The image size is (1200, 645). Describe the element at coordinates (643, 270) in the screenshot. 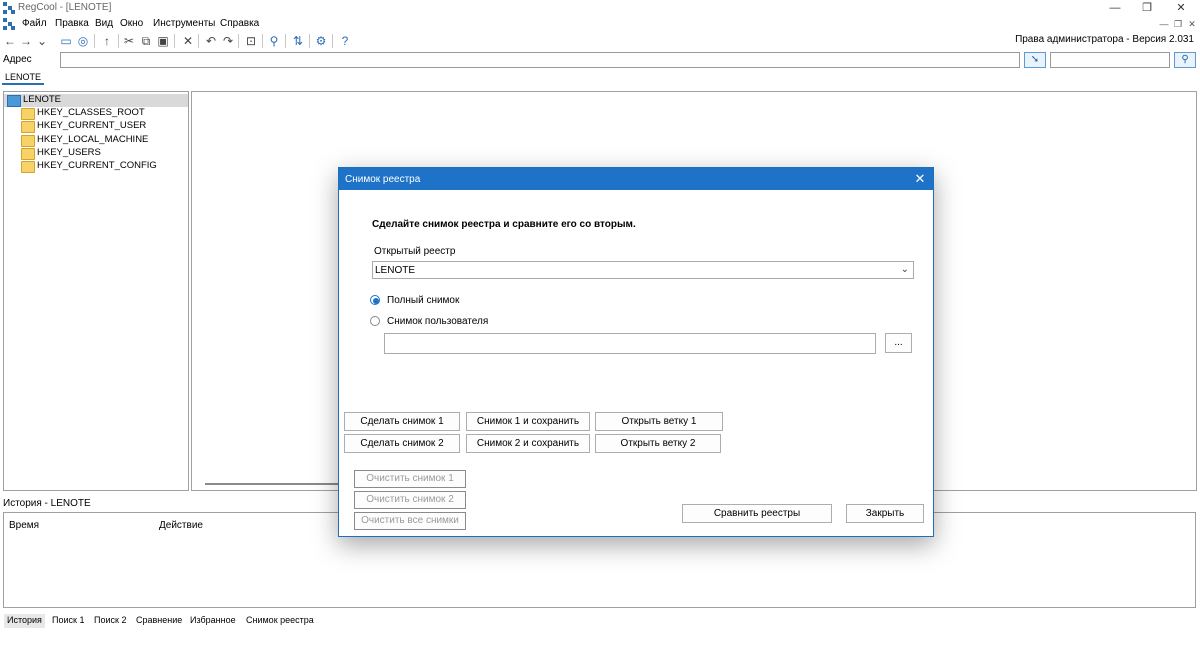

I see `open-registry-select: LENOTE ⌄` at that location.